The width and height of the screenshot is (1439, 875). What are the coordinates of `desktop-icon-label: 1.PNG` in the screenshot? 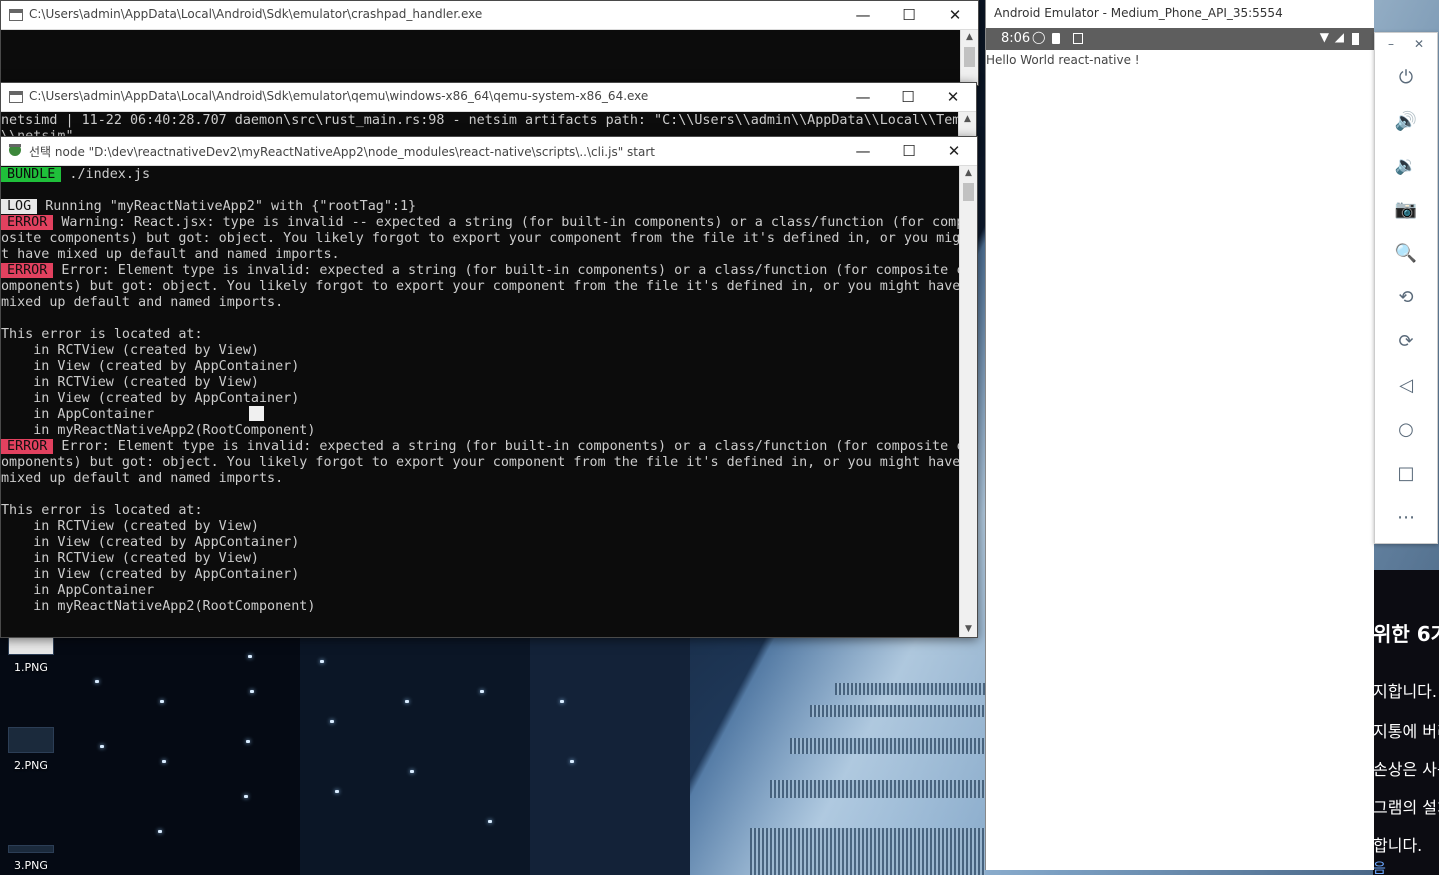 It's located at (31, 667).